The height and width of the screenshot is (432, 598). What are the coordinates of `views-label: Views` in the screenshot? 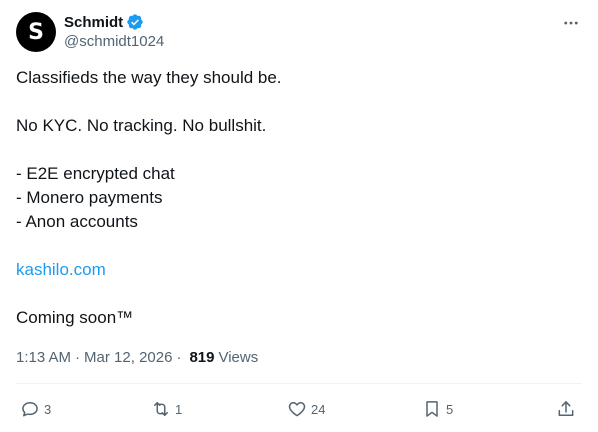 It's located at (238, 357).